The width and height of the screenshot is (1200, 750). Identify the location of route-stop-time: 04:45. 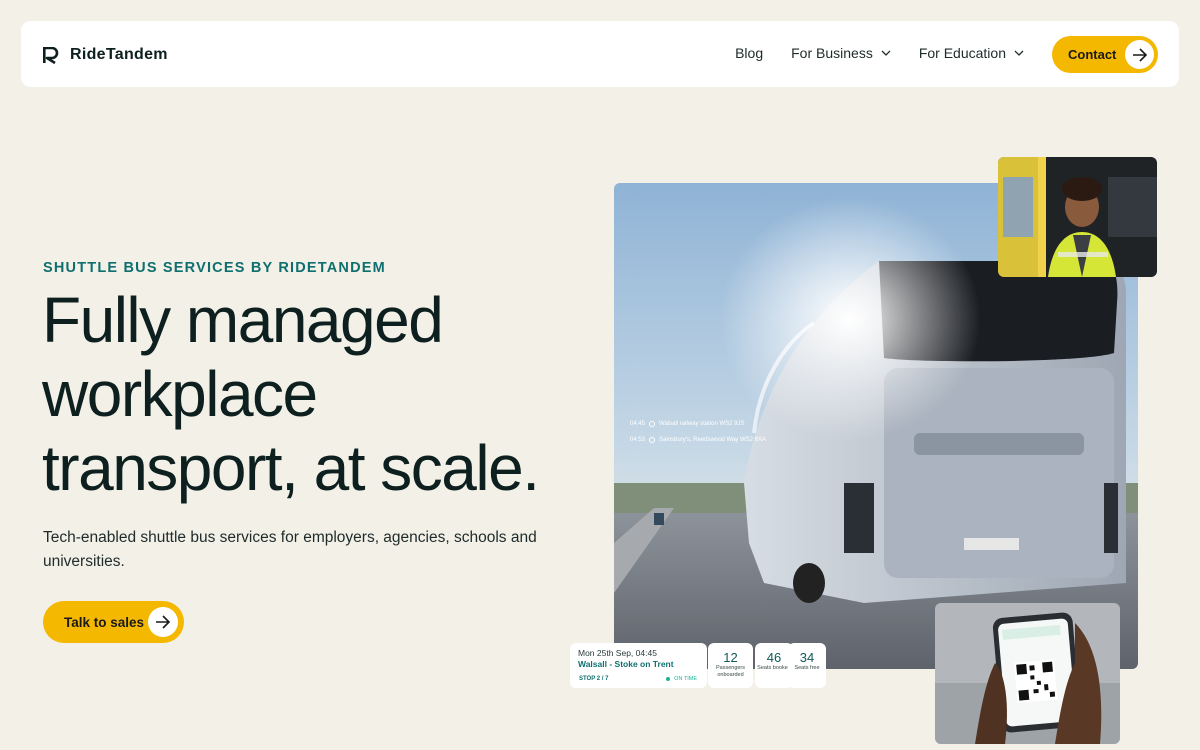
(638, 424).